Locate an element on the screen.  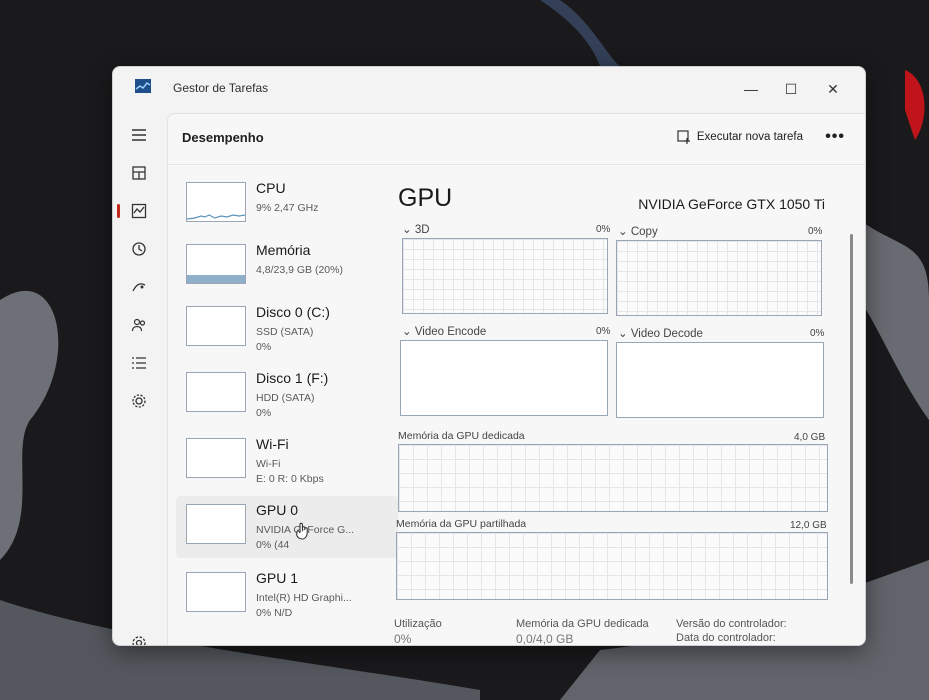
users-icon is located at coordinates (139, 325).